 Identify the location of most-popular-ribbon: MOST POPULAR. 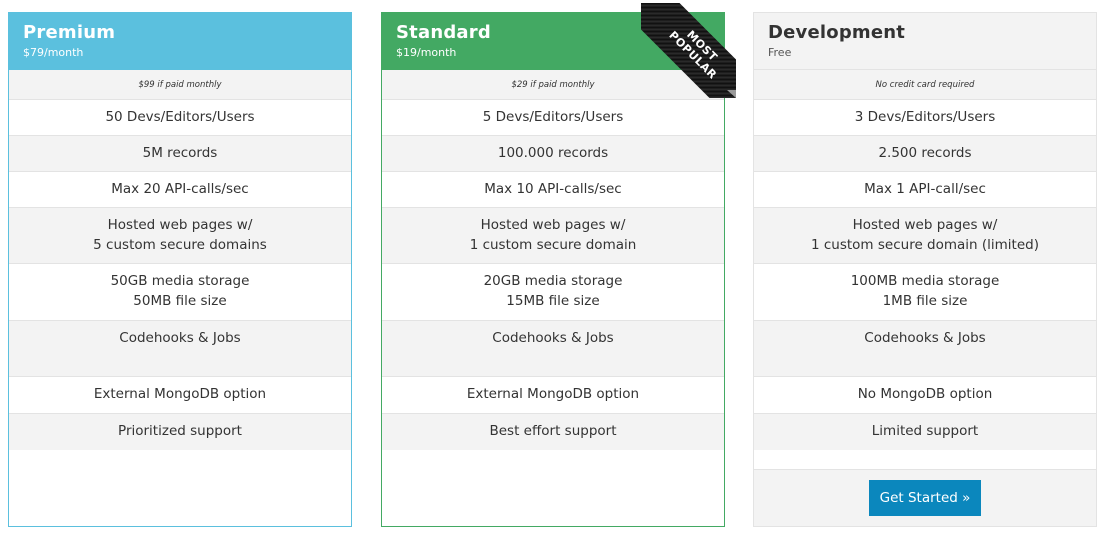
(688, 50).